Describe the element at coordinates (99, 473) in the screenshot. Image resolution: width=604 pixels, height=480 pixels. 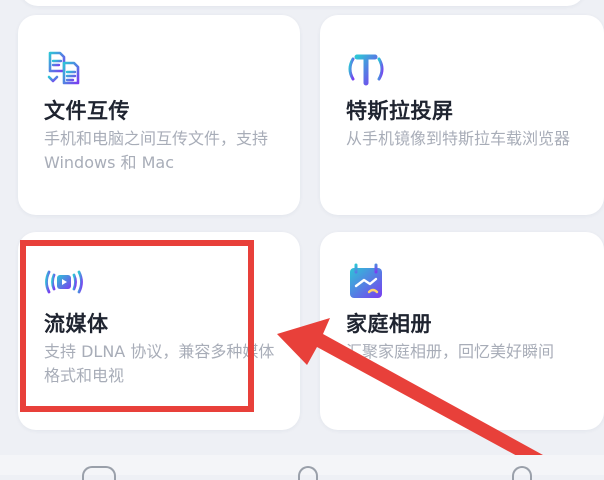
I see `tab-icon-home` at that location.